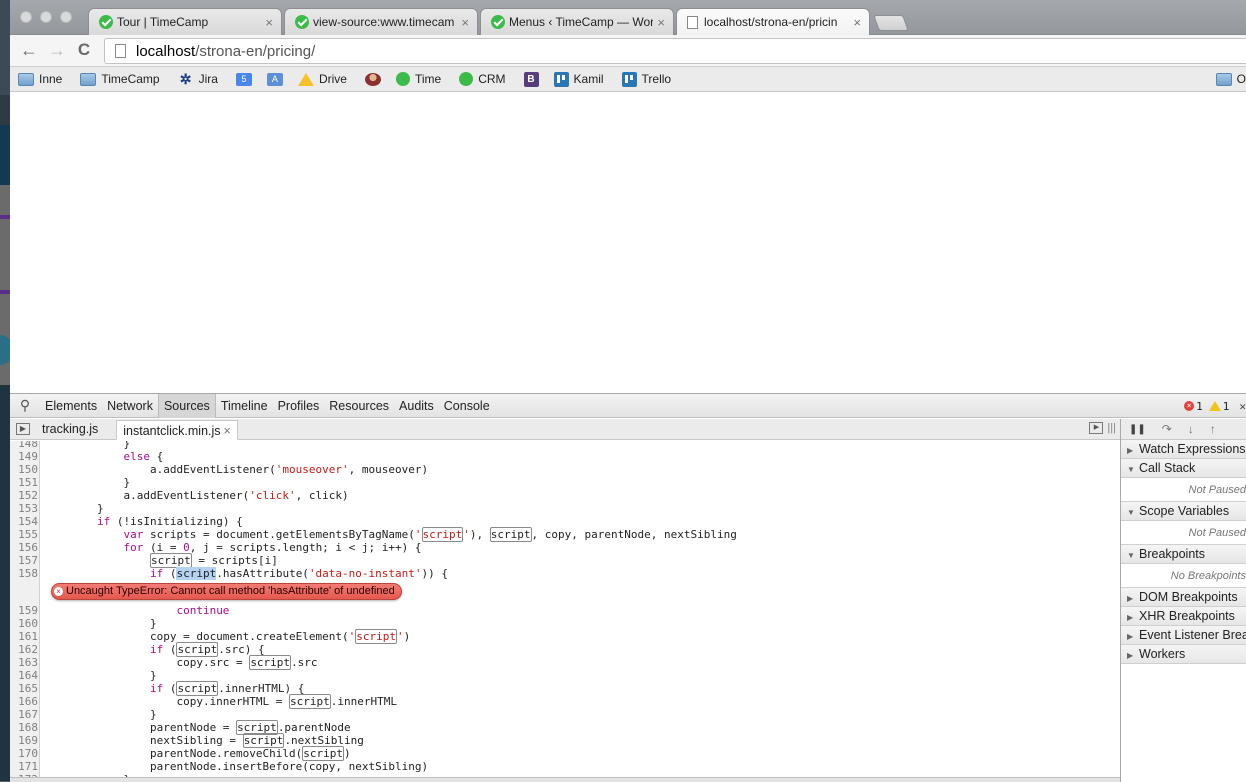 The image size is (1246, 782). Describe the element at coordinates (1214, 406) in the screenshot. I see `warning-icon` at that location.